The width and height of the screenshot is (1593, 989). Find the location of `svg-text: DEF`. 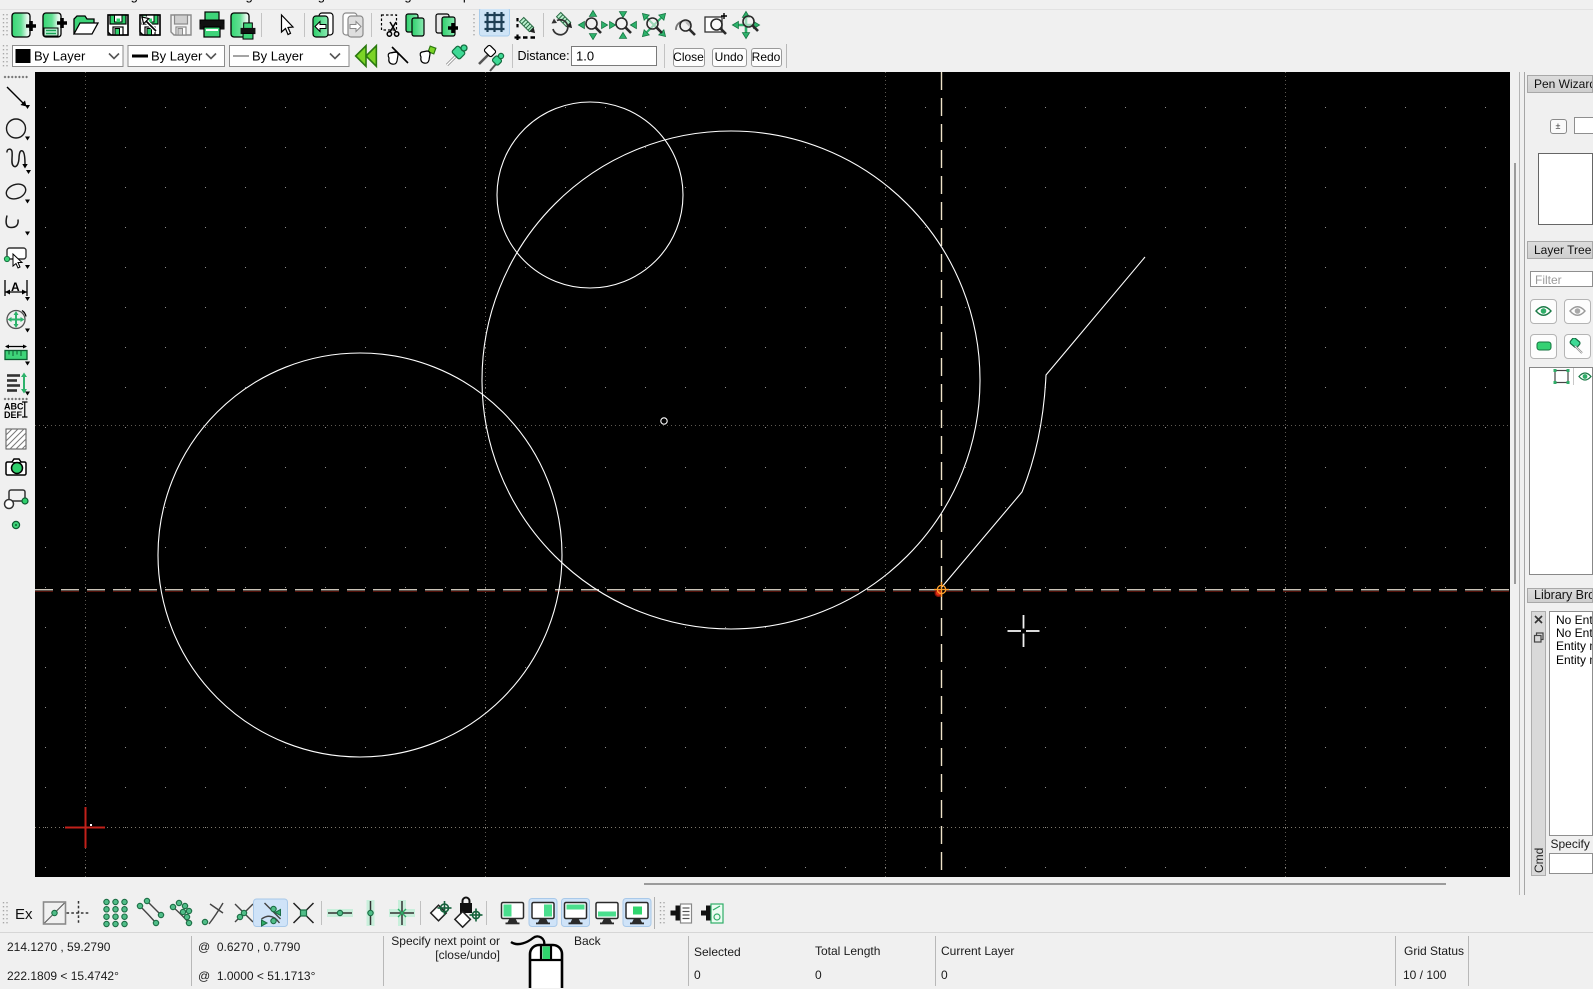

svg-text: DEF is located at coordinates (13, 415).